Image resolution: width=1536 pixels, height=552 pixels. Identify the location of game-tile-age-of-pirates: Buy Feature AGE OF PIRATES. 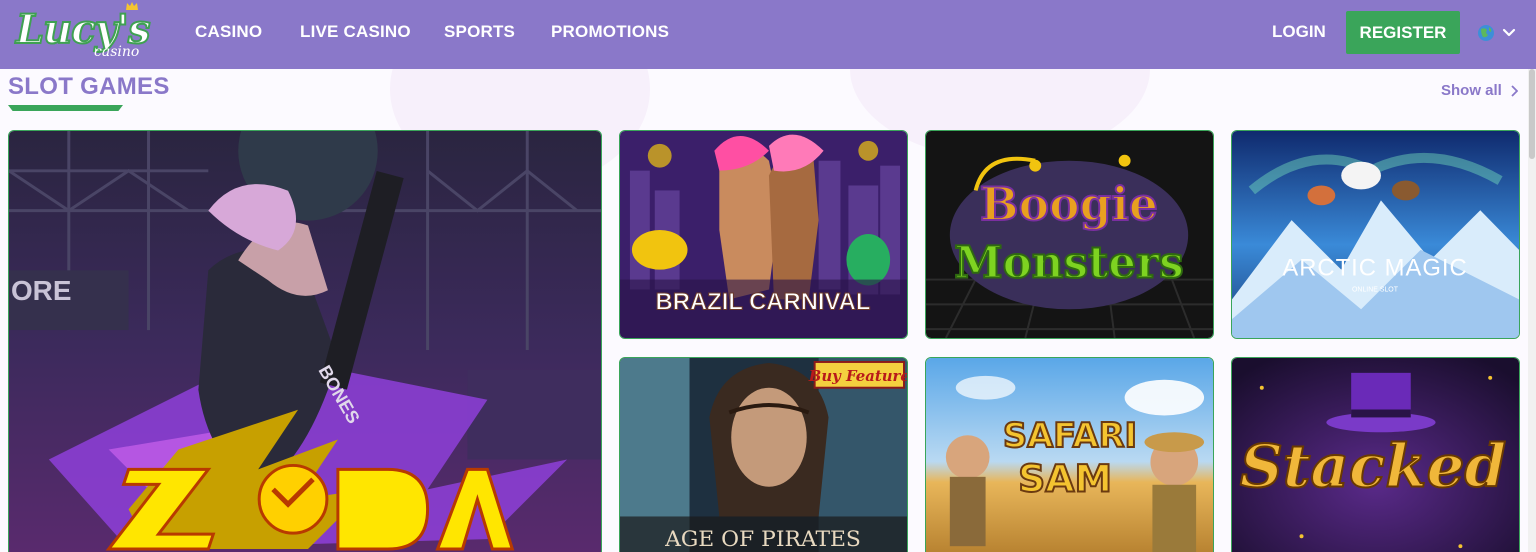
(763, 454).